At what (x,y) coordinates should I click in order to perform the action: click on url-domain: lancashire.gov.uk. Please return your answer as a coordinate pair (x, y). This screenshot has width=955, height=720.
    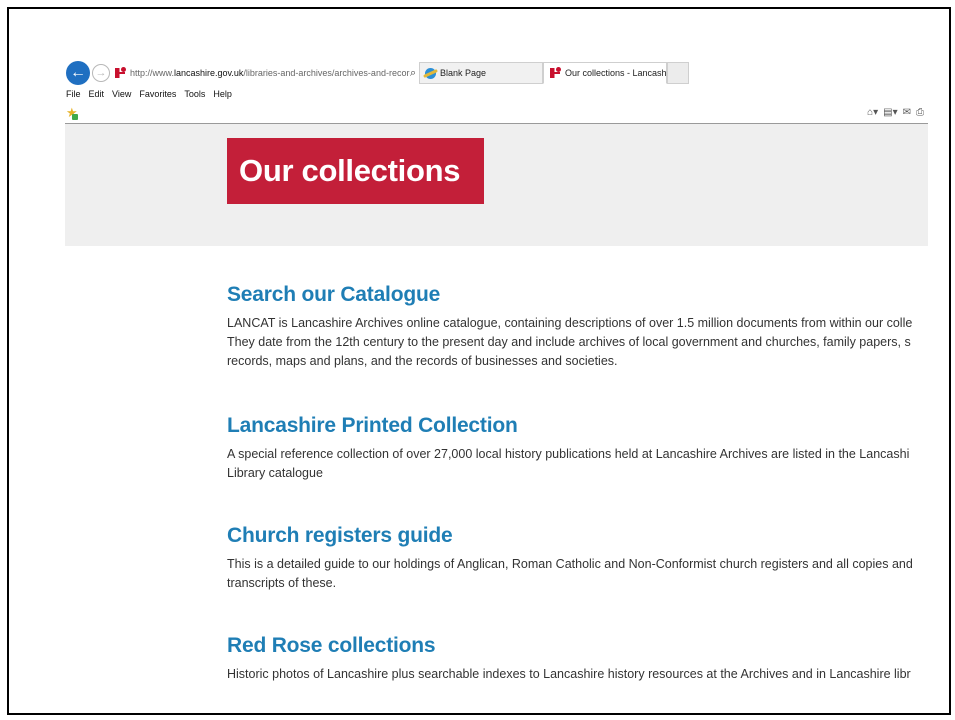
    Looking at the image, I should click on (209, 73).